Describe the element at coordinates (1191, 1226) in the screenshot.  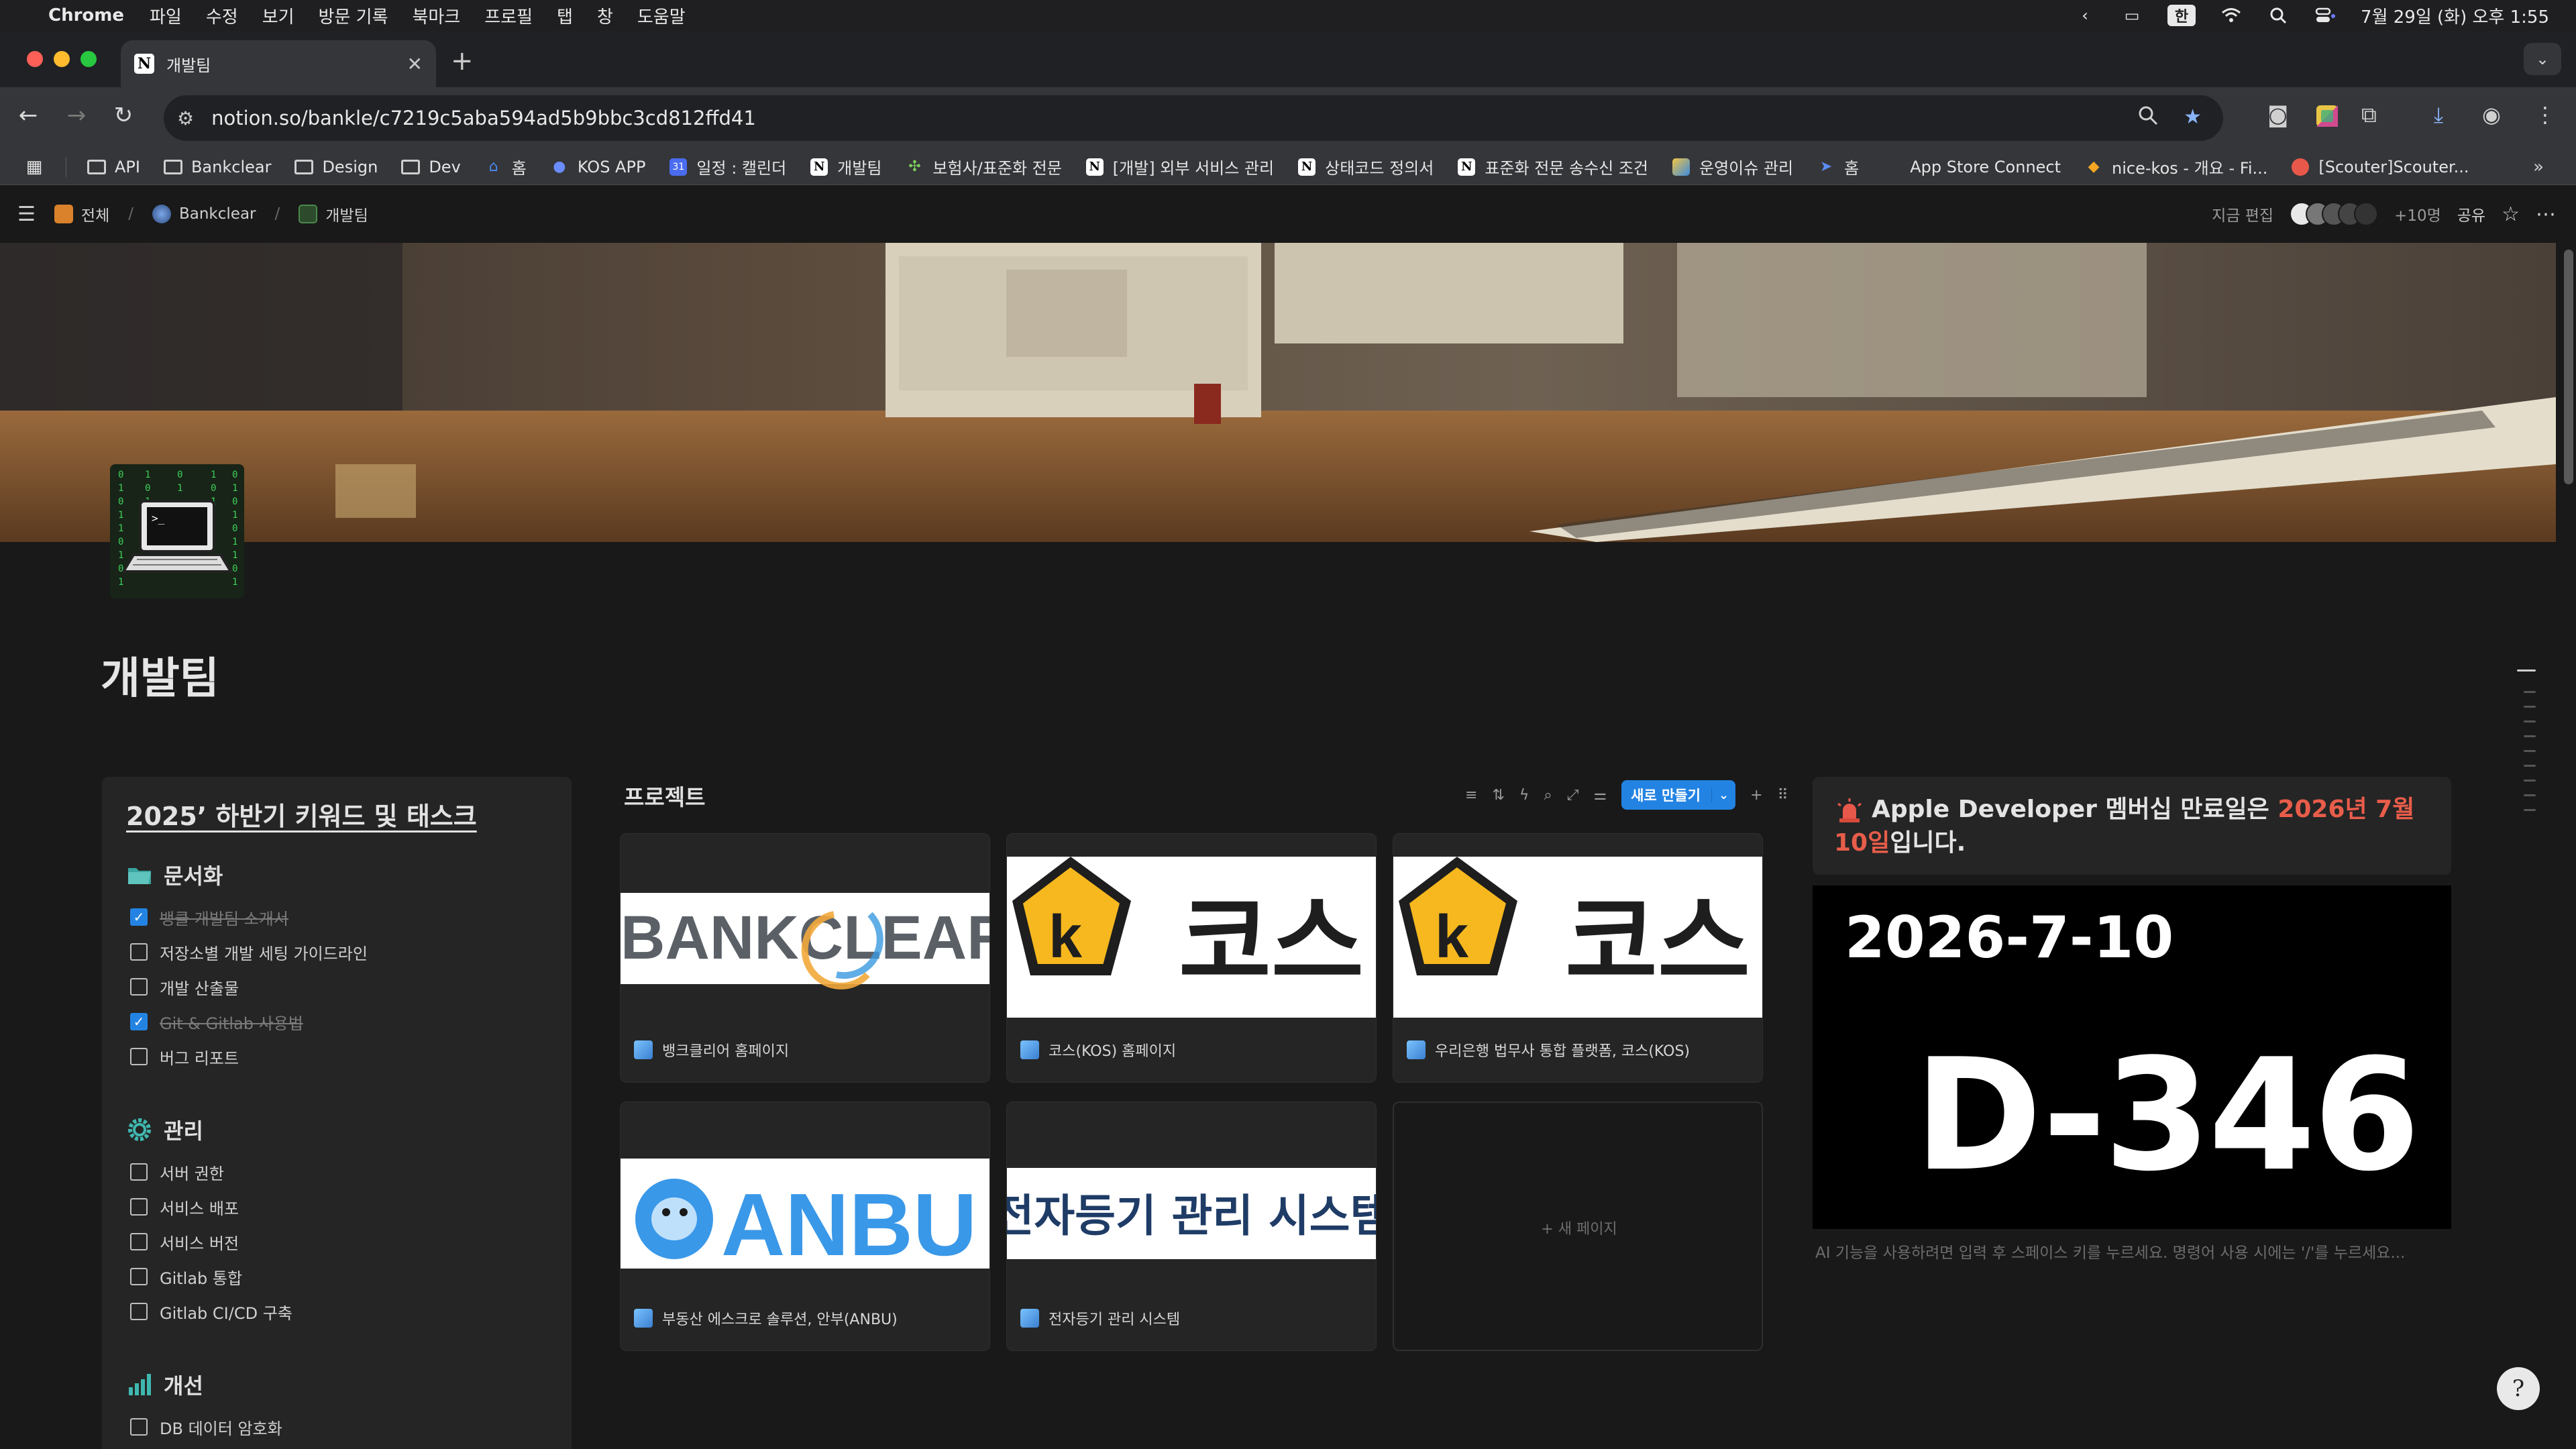
I see `project-card: 전자등기 관리 시스템 전자등기 관리 시스템` at that location.